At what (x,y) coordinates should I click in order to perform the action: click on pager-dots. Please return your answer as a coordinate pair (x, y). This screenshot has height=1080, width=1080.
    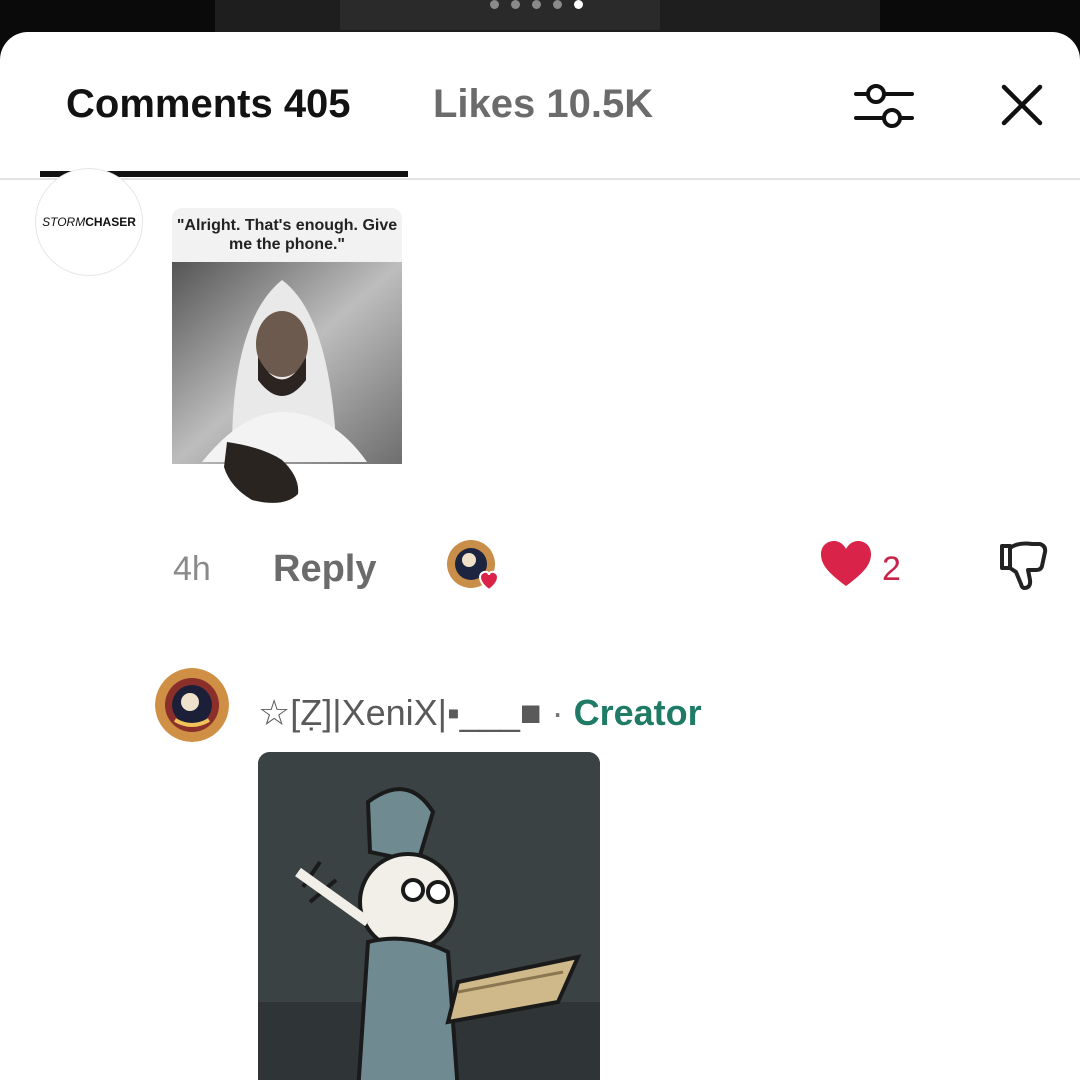
    Looking at the image, I should click on (536, 4).